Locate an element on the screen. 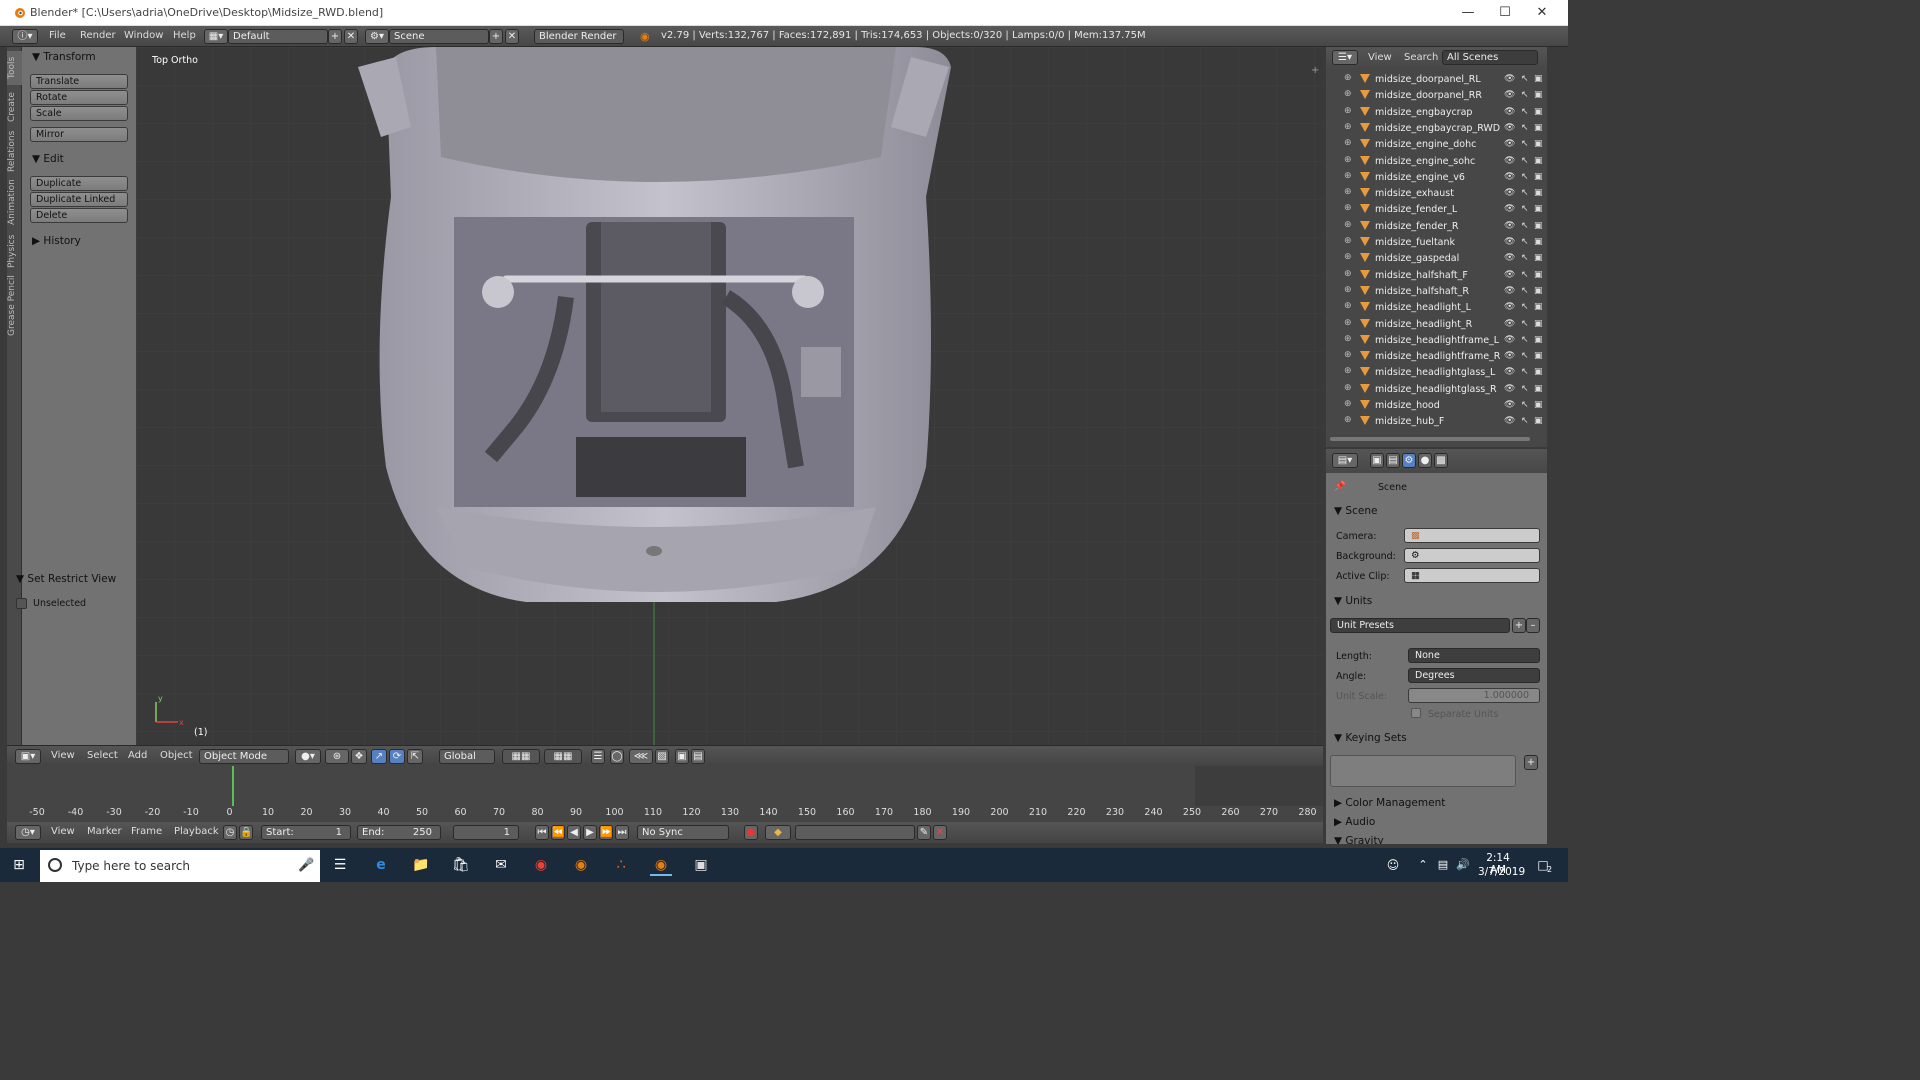 The image size is (1920, 1080). render-tab-icon: ▣ is located at coordinates (1377, 460).